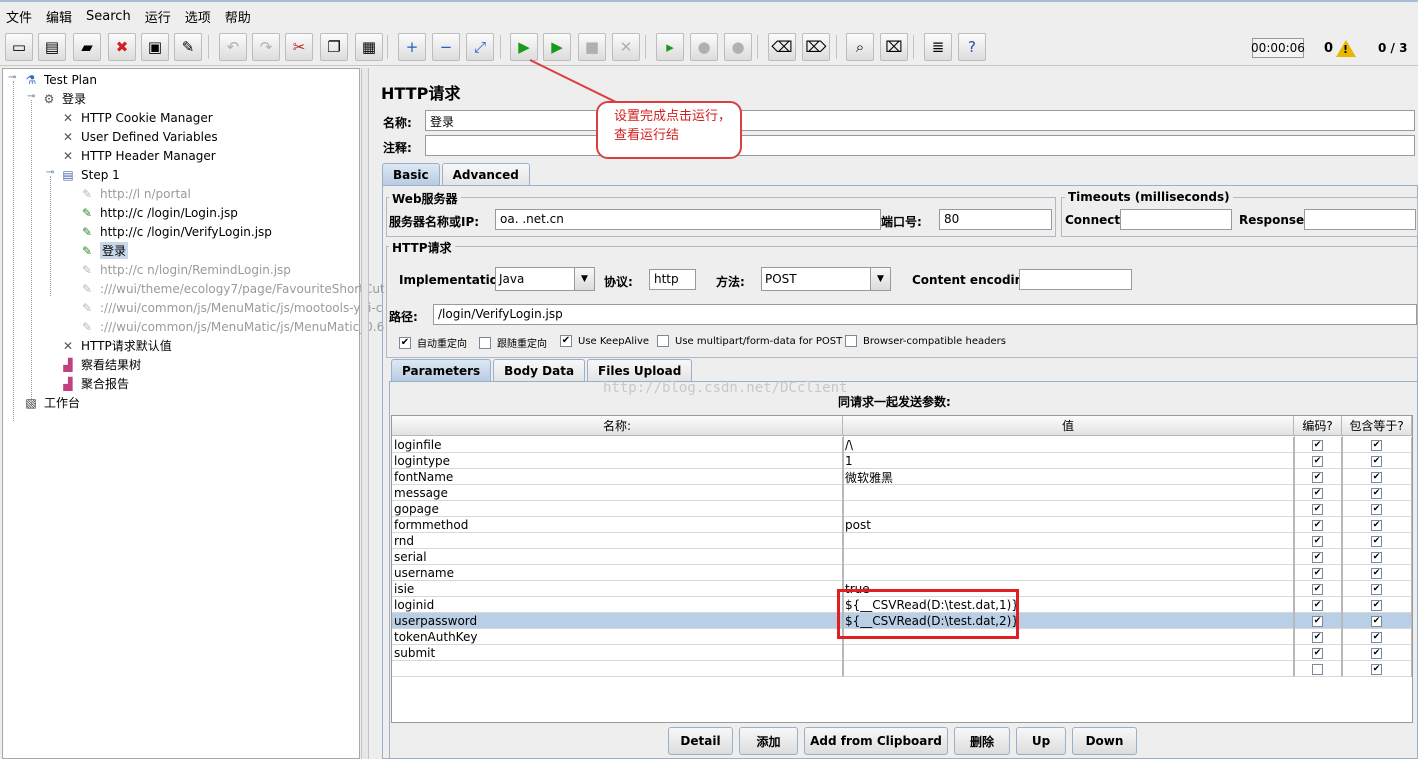  I want to click on name-field: 登录, so click(920, 120).